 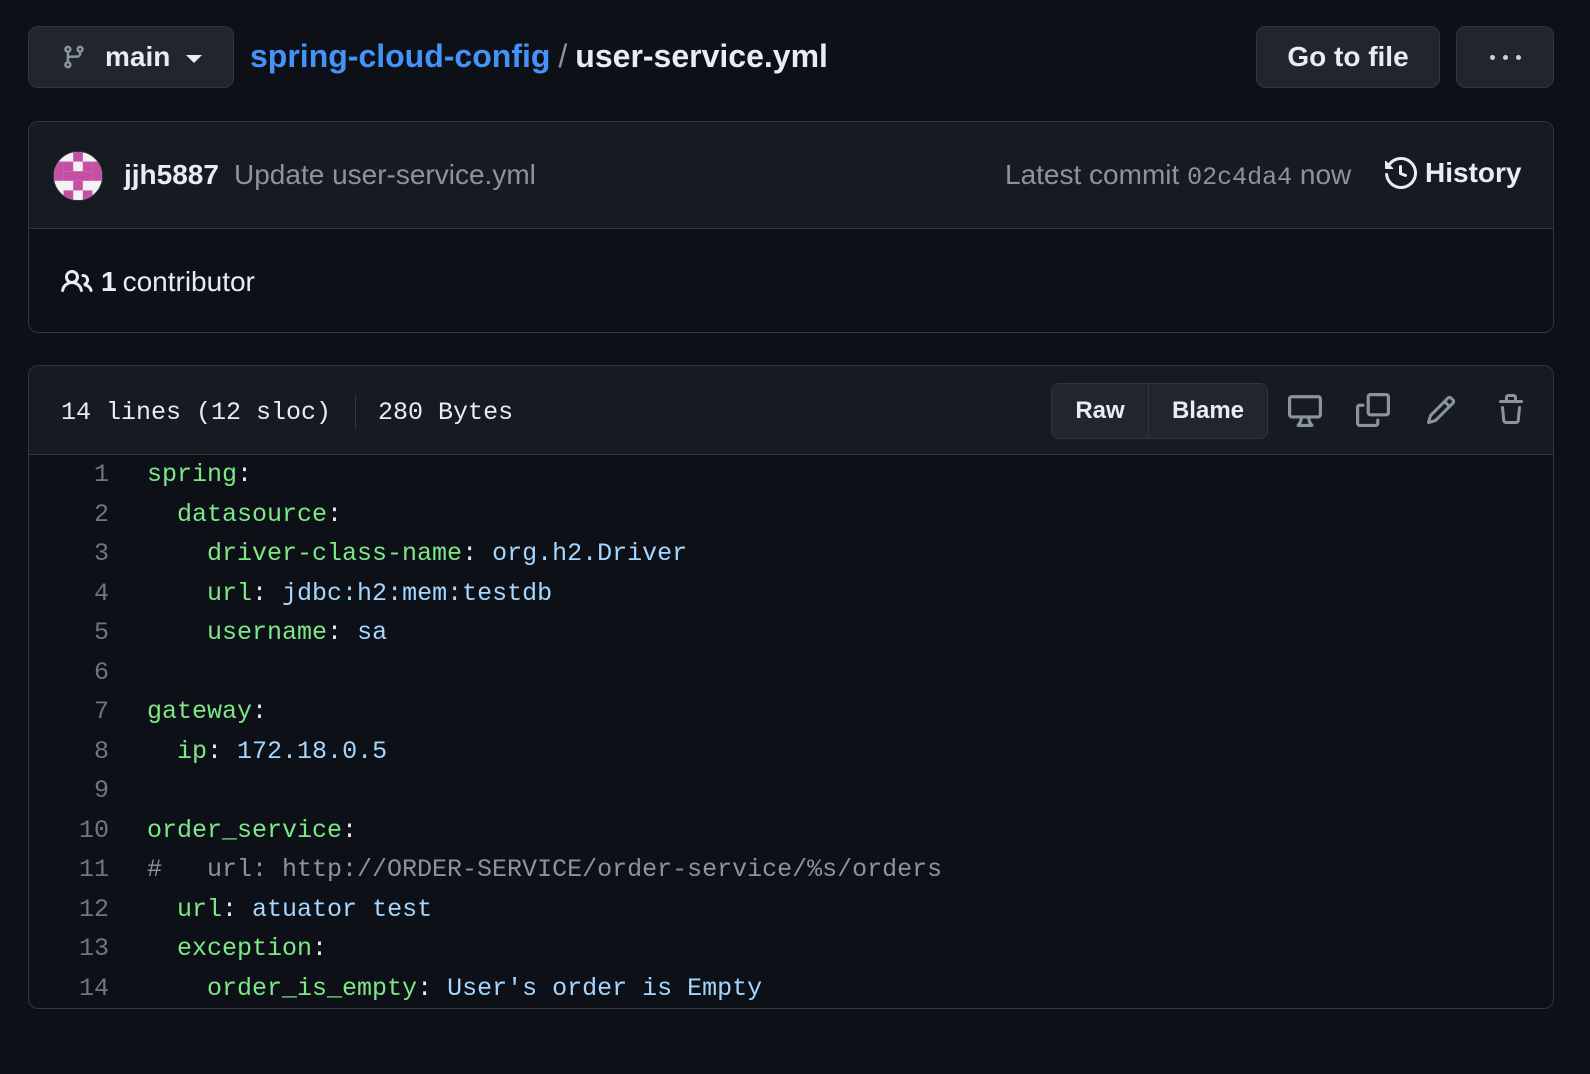 I want to click on line-content: url: atuator test, so click(x=289, y=909).